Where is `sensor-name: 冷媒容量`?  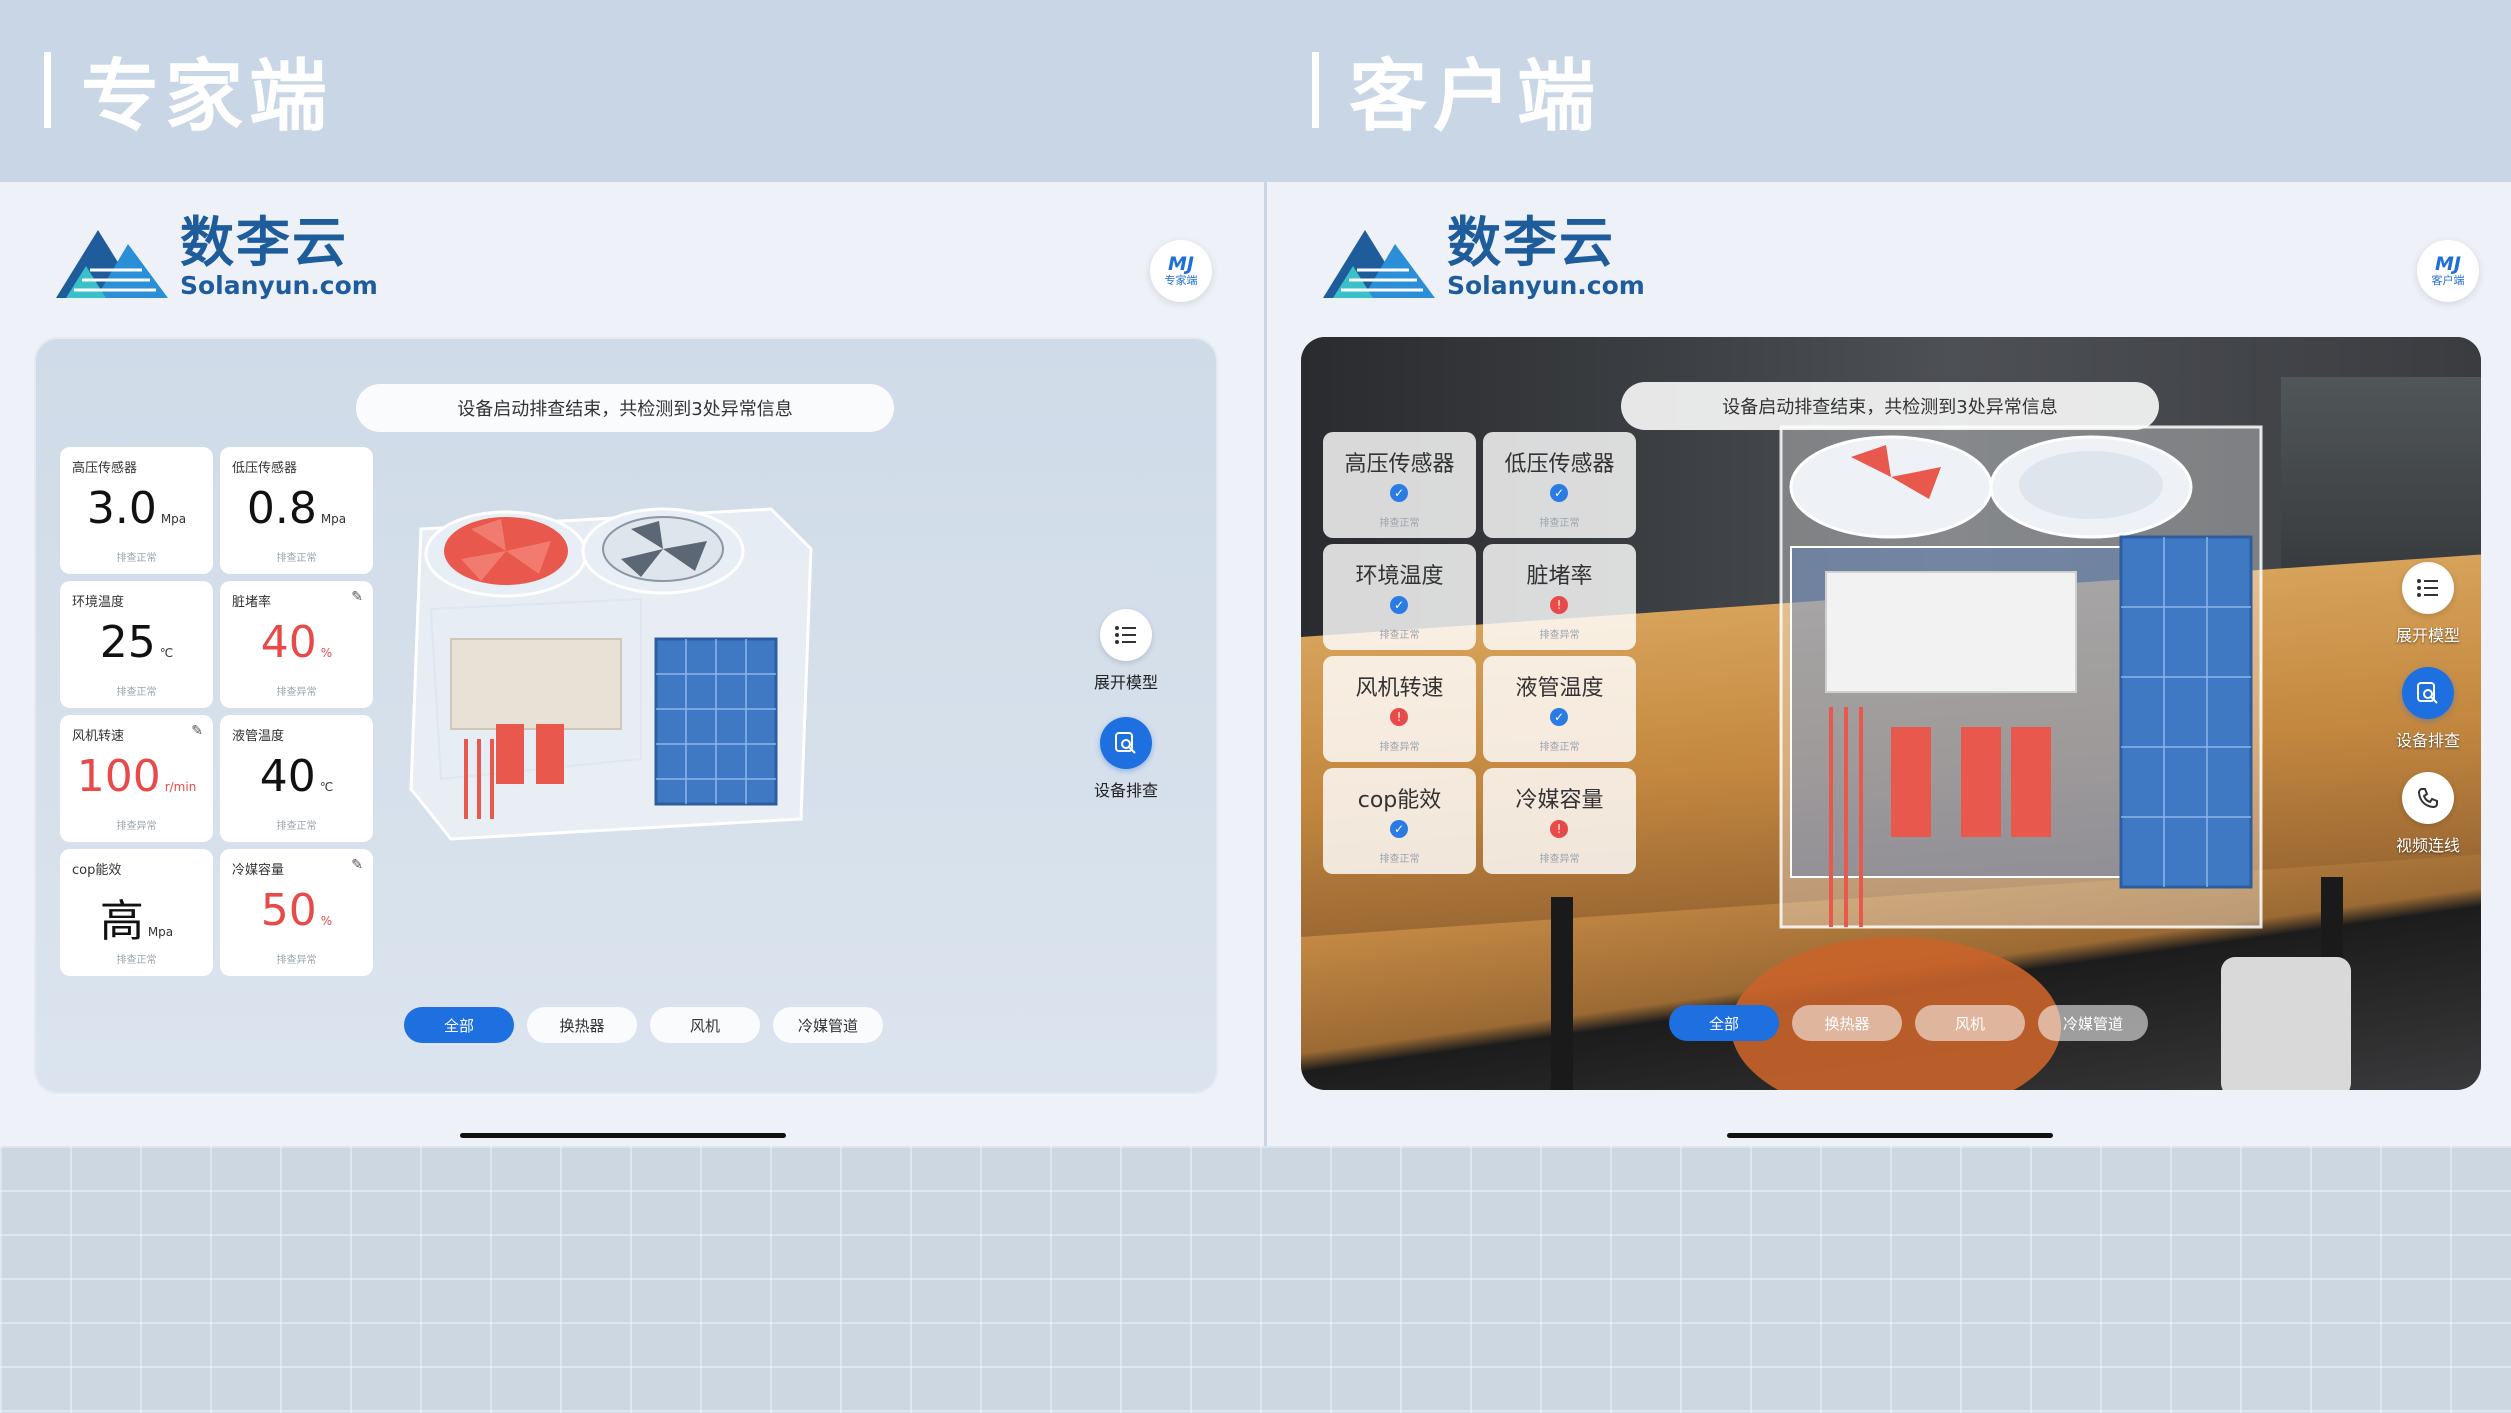
sensor-name: 冷媒容量 is located at coordinates (258, 870).